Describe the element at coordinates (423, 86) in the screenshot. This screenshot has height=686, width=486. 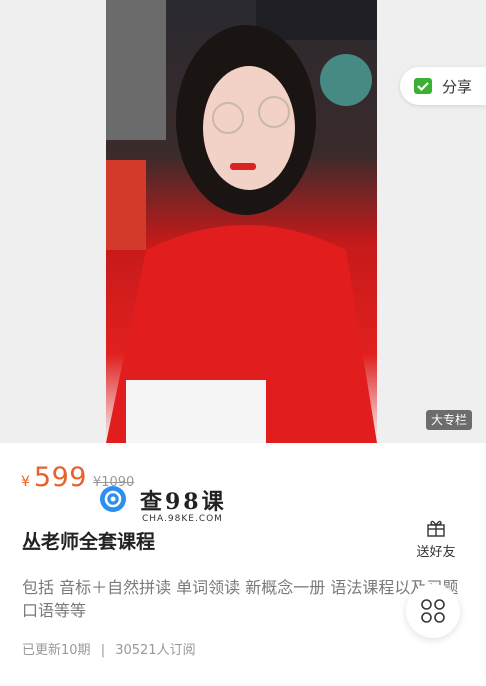
I see `wechat-icon` at that location.